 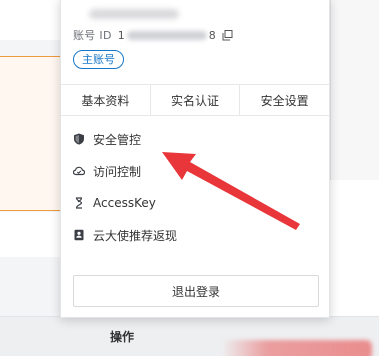 I want to click on menu-item-cloud-ambassador: 云大使推荐返现, so click(x=195, y=235).